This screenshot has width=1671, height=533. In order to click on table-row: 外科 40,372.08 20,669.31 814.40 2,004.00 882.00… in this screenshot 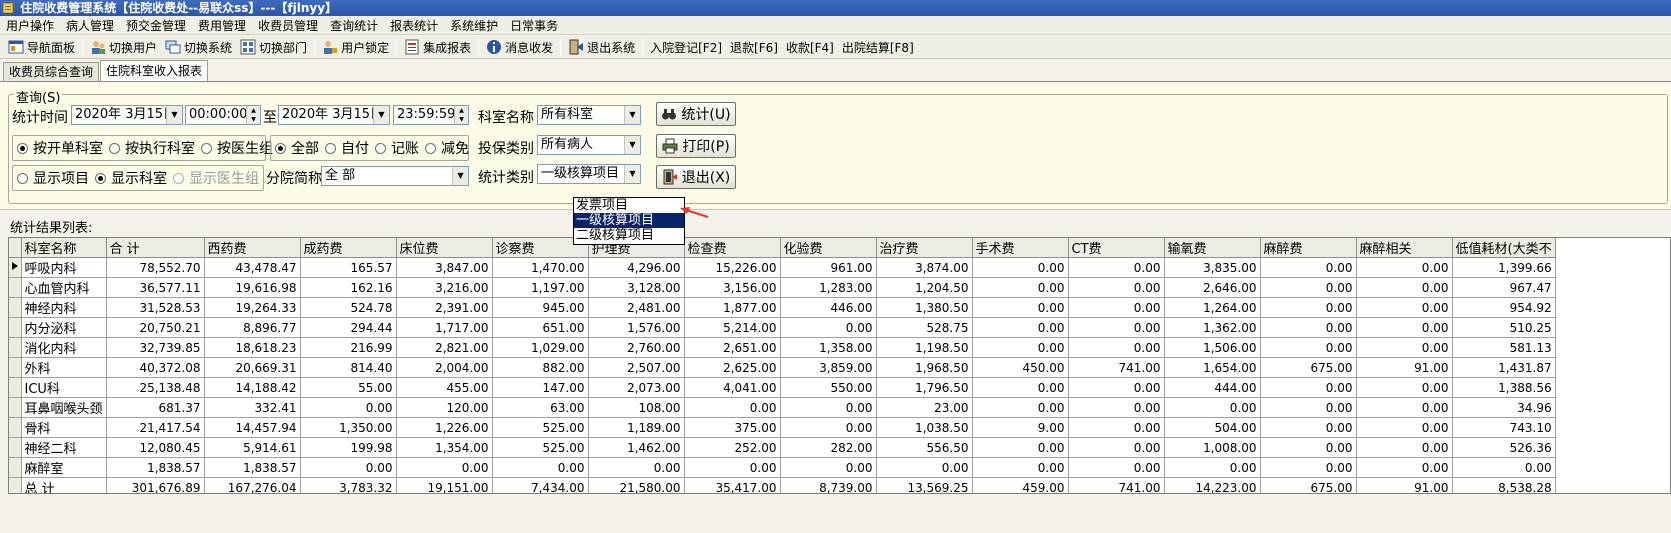, I will do `click(782, 367)`.